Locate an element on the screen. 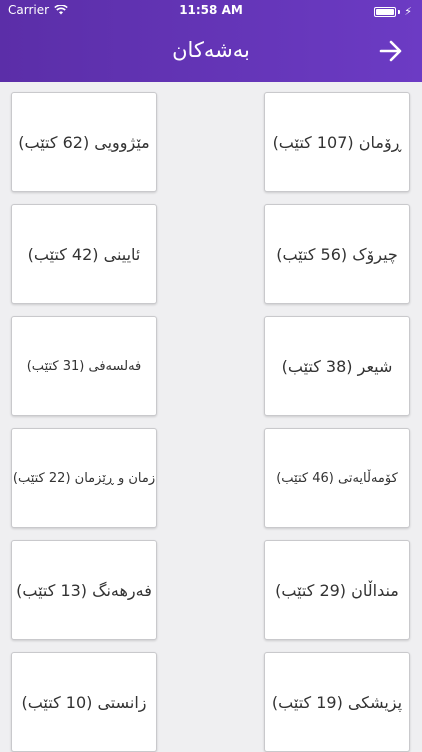 The image size is (422, 752). app-header: Carrier 11:58 AM ⚡ بەشەکان is located at coordinates (211, 41).